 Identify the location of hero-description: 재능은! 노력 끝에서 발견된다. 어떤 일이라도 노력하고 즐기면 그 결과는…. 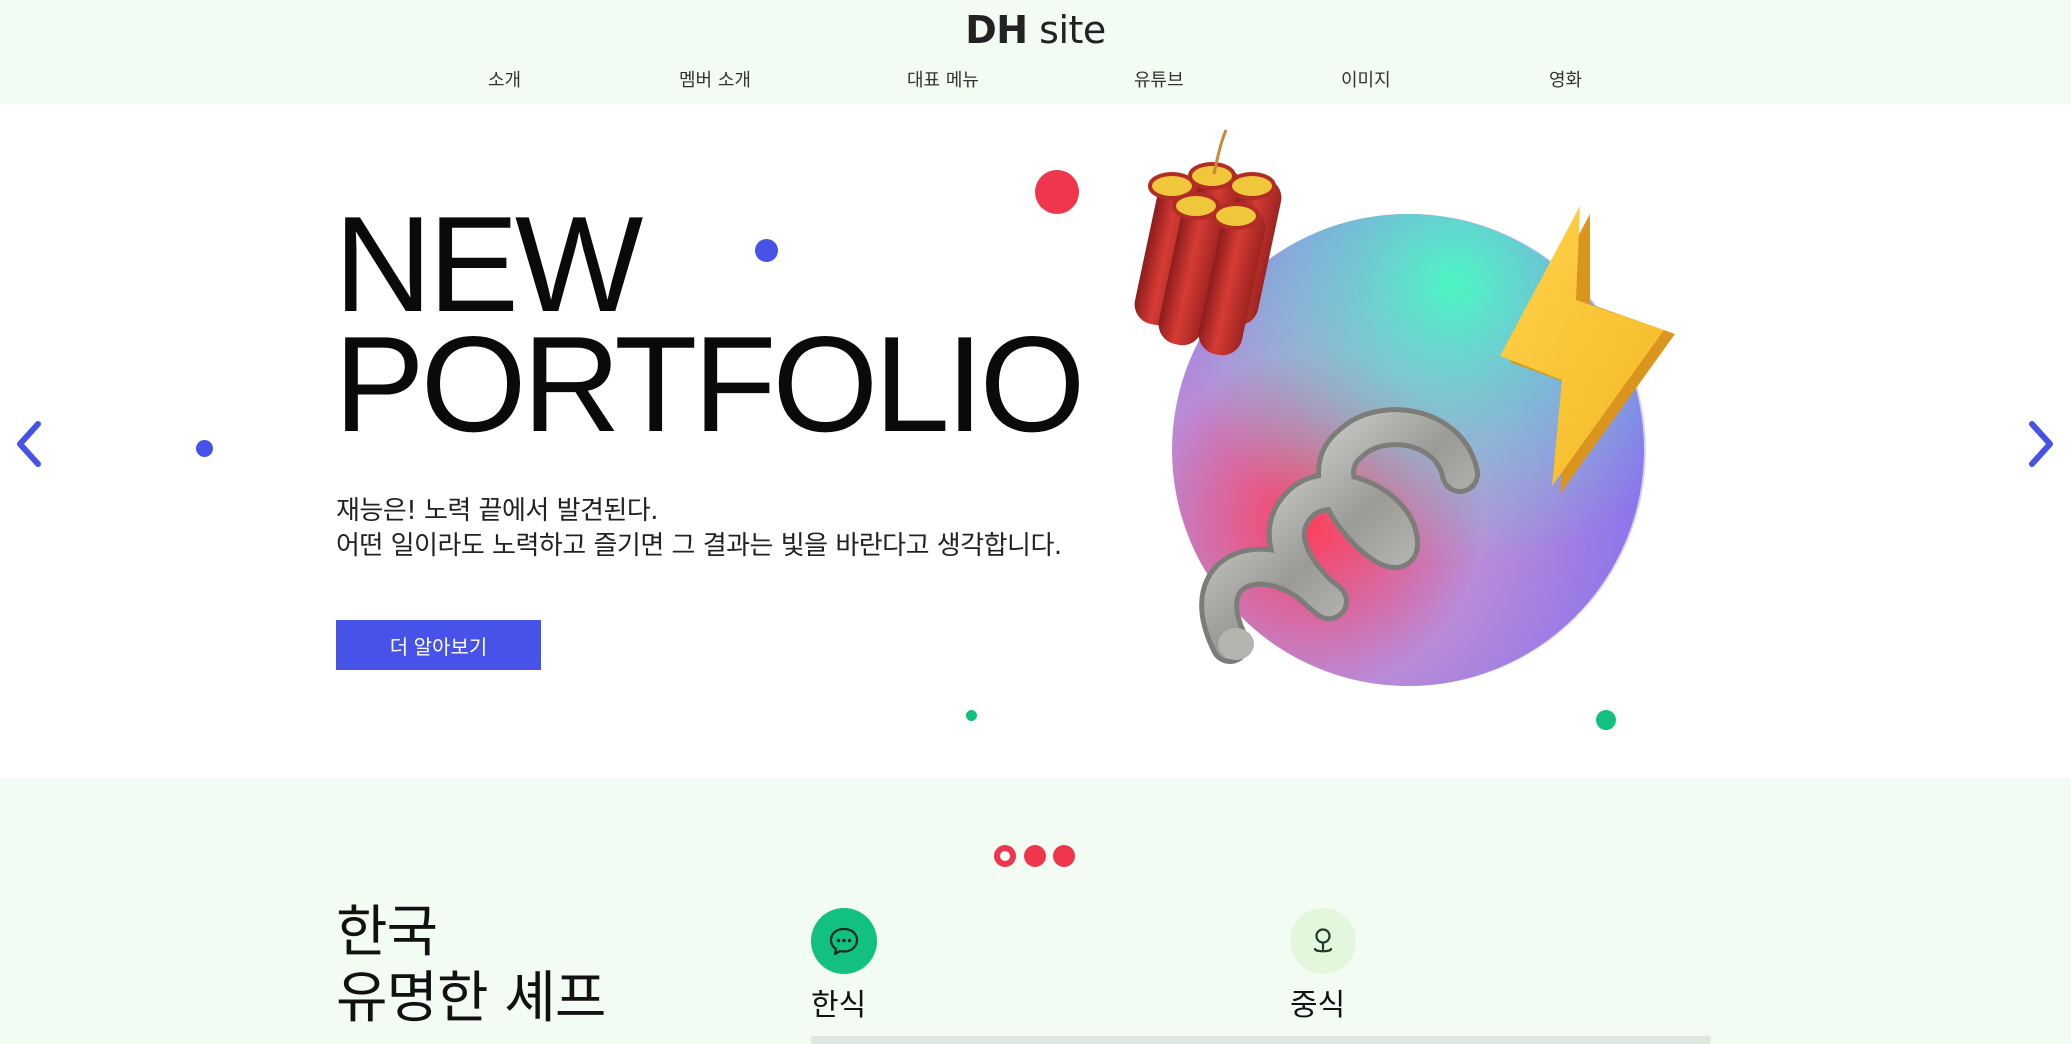
(699, 529).